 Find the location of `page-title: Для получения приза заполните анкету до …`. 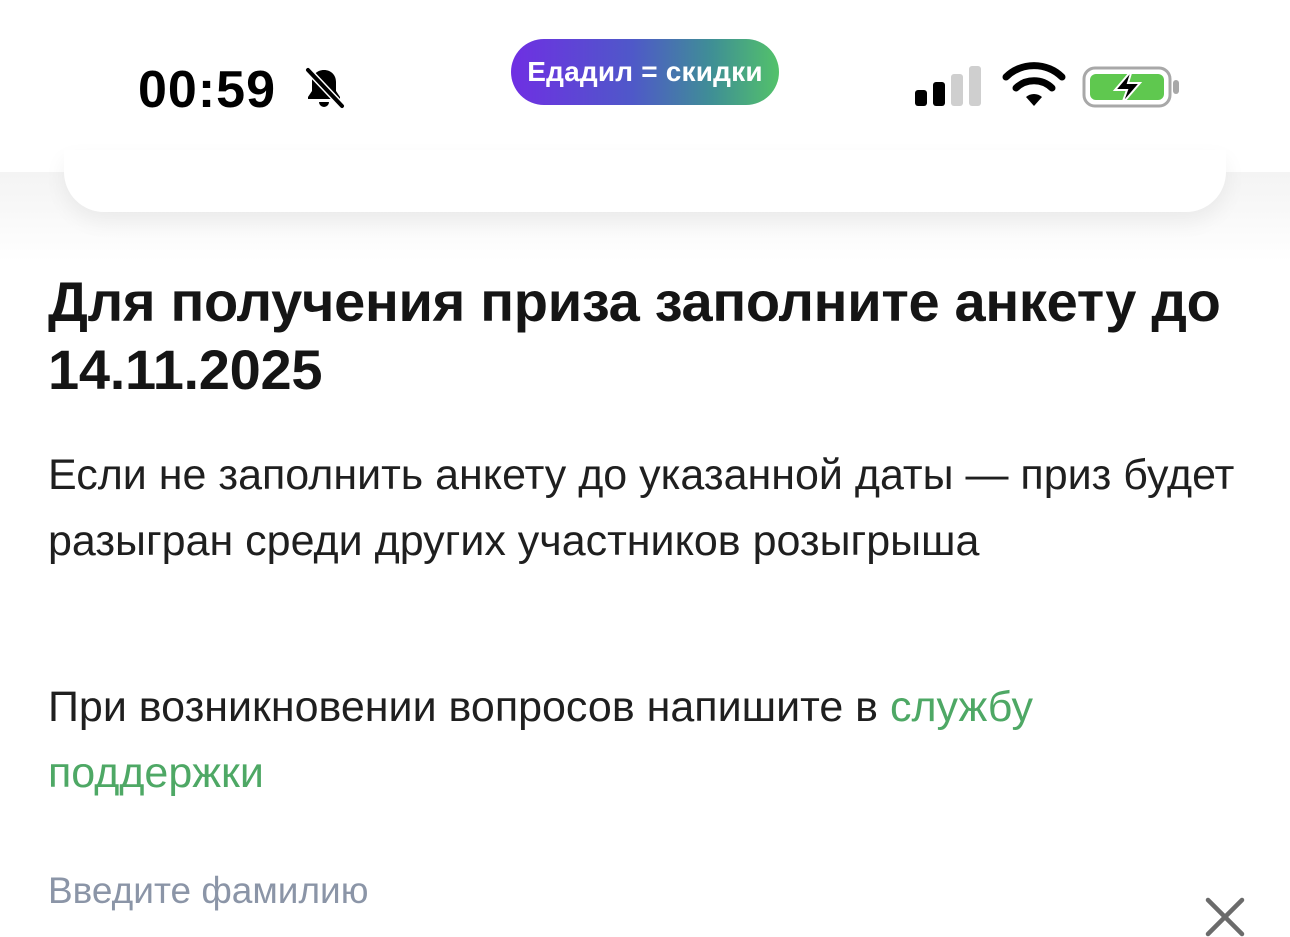

page-title: Для получения приза заполните анкету до … is located at coordinates (634, 335).